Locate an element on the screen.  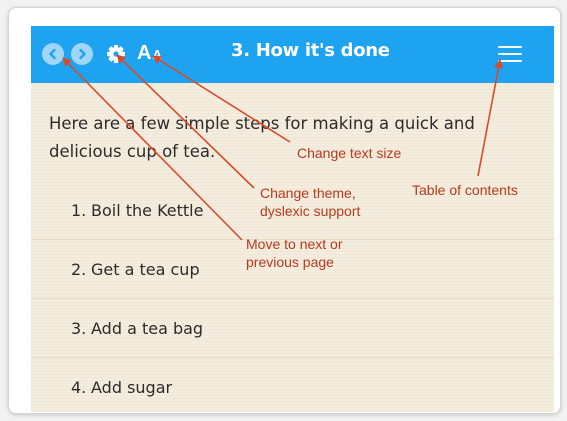
list-item: 4. Add sugar is located at coordinates (292, 385).